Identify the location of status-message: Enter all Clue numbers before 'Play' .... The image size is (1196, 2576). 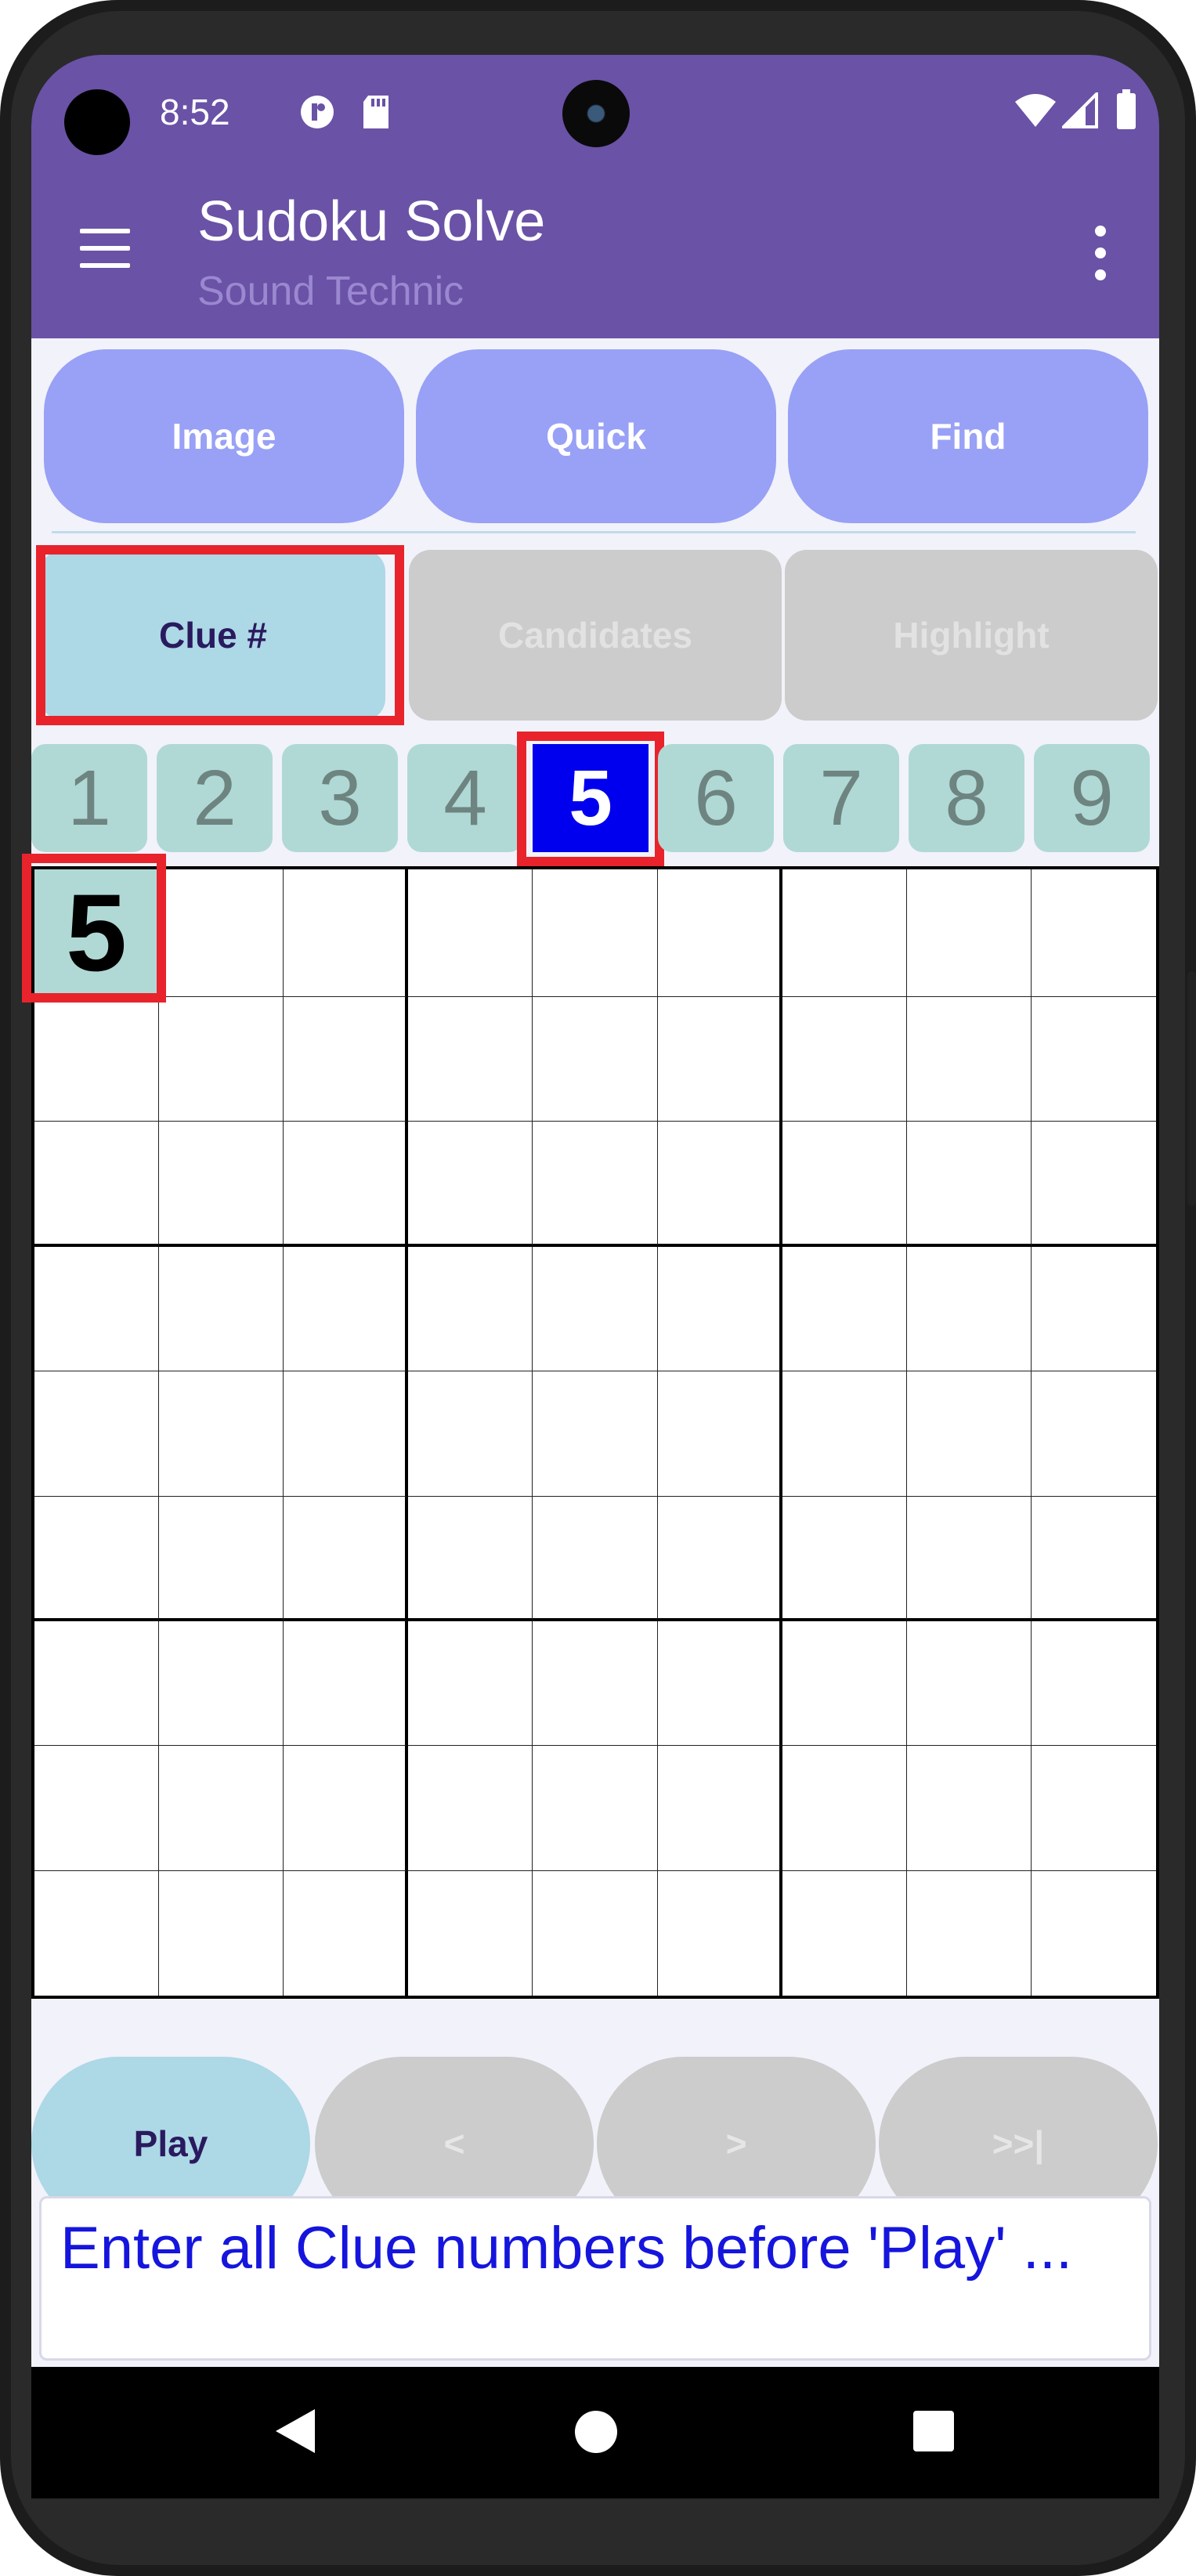
(566, 2248).